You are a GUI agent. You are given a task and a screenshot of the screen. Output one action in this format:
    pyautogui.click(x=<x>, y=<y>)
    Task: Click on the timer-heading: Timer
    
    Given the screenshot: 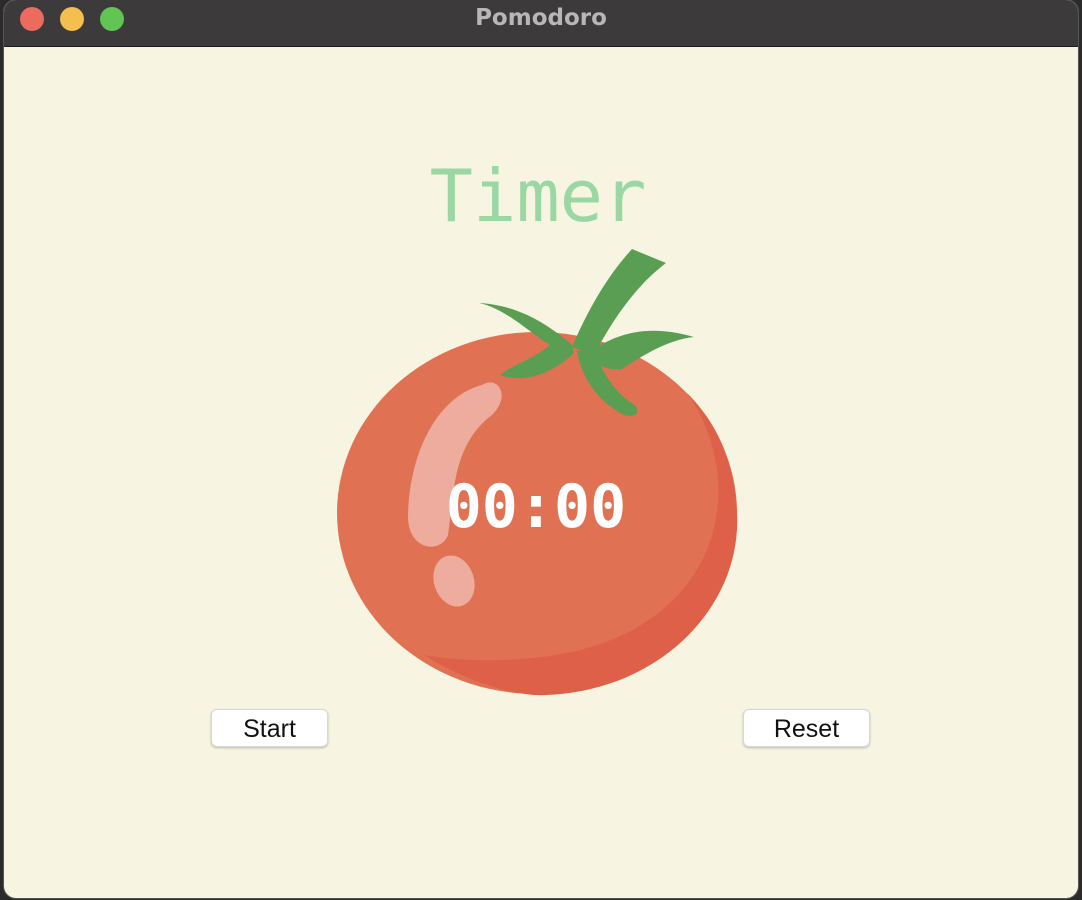 What is the action you would take?
    pyautogui.click(x=541, y=196)
    